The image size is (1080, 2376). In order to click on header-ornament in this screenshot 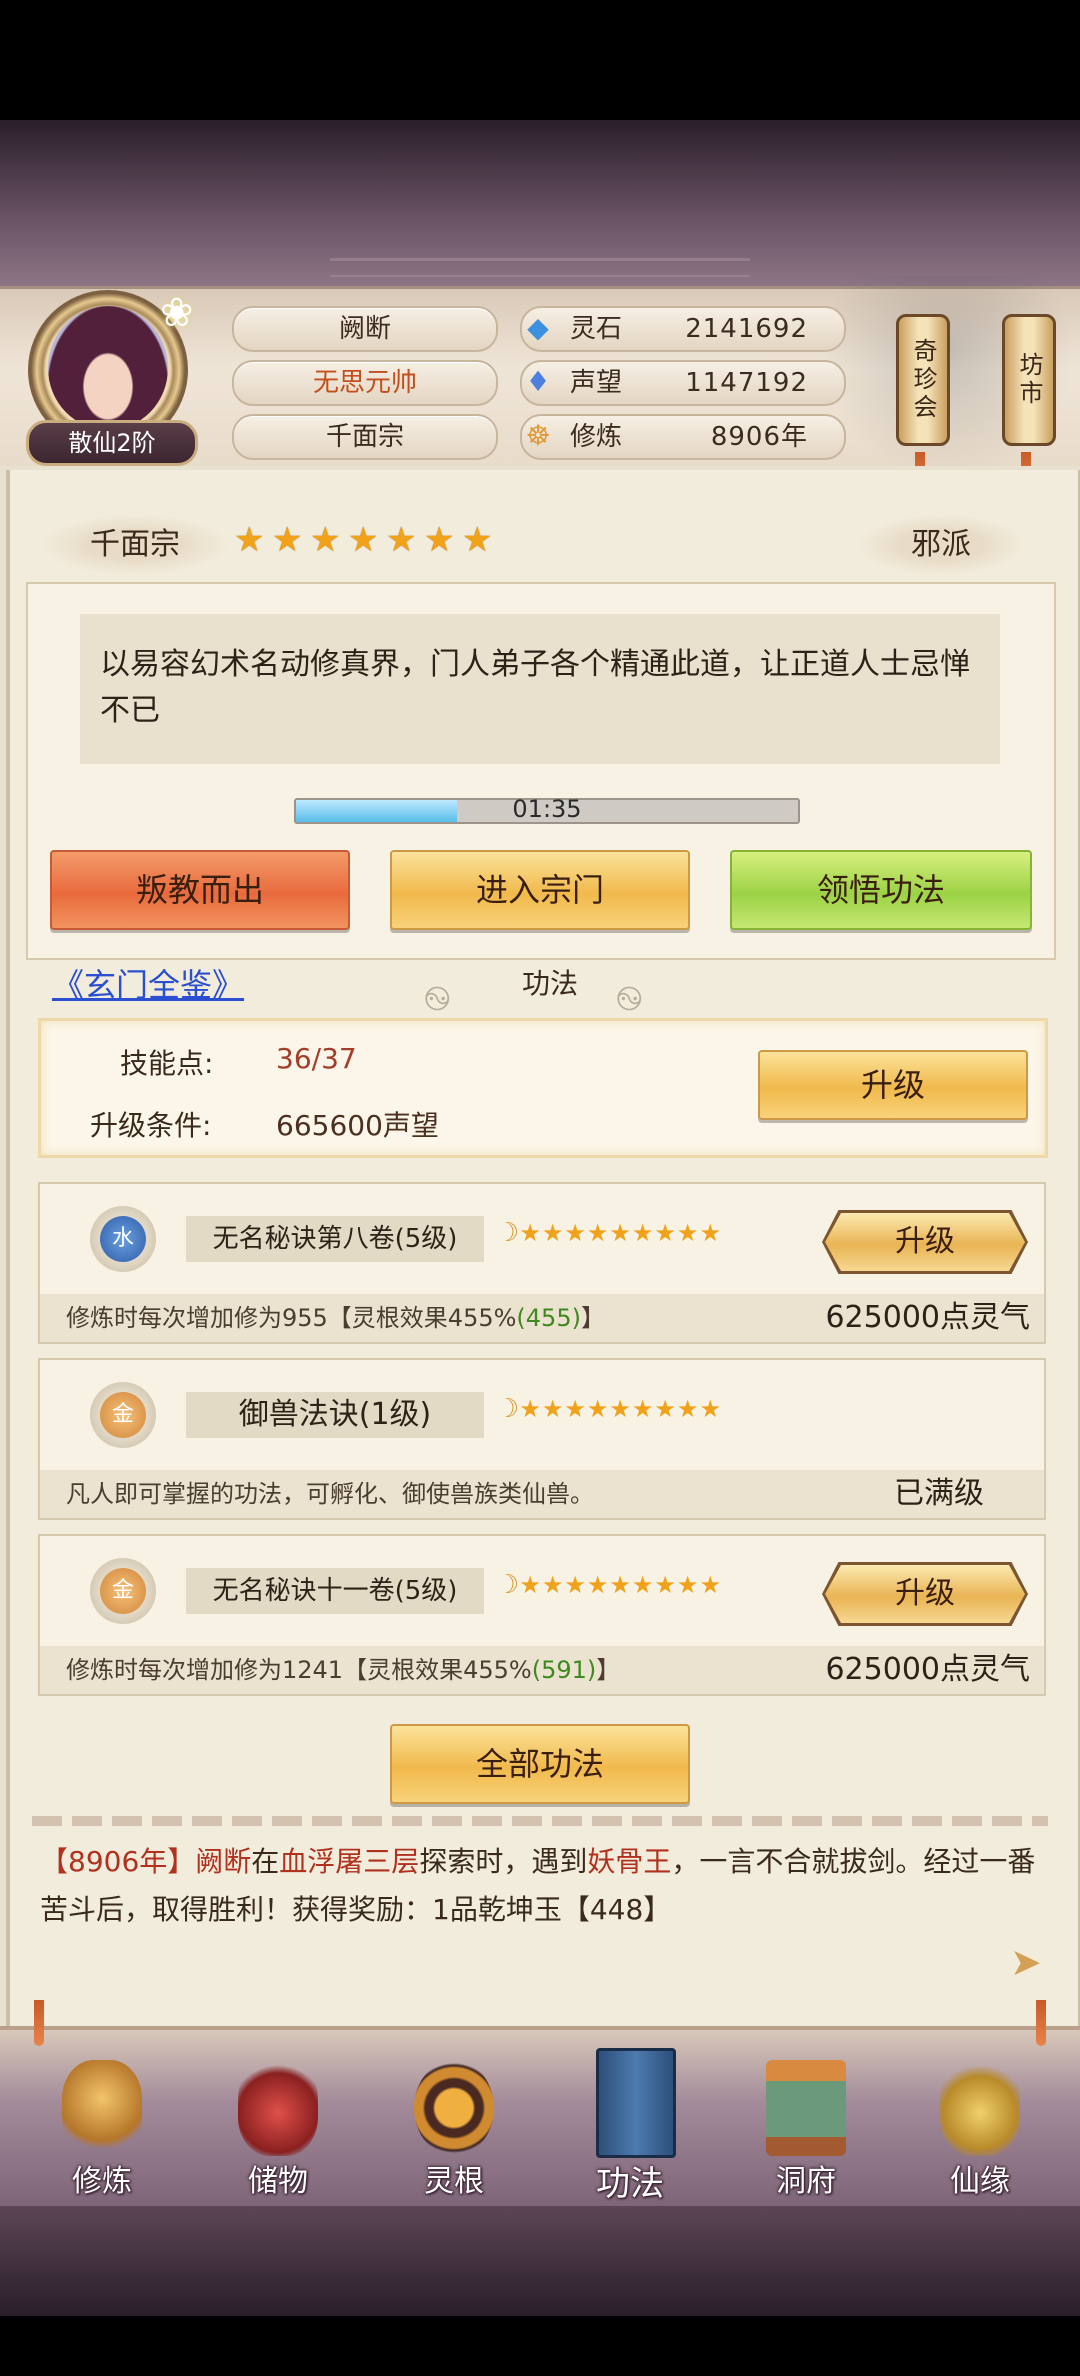, I will do `click(540, 267)`.